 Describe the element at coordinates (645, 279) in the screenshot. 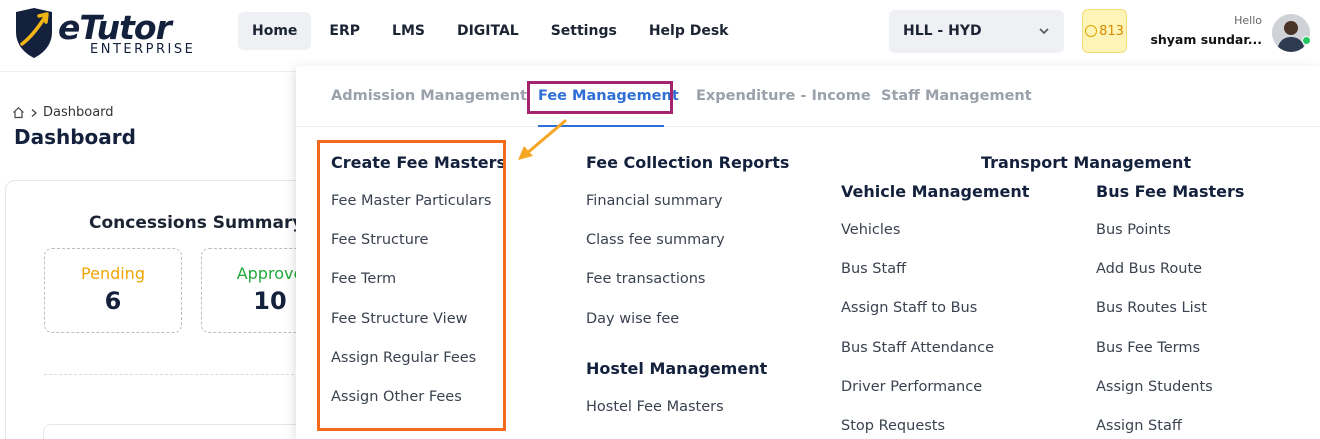

I see `link-fee-transactions: Fee transactions` at that location.